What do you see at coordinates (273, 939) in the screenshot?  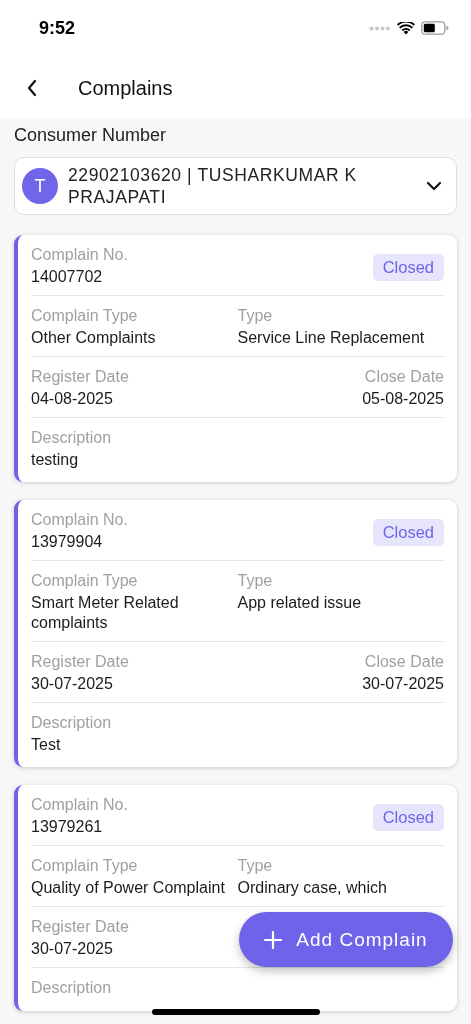 I see `plus-icon` at bounding box center [273, 939].